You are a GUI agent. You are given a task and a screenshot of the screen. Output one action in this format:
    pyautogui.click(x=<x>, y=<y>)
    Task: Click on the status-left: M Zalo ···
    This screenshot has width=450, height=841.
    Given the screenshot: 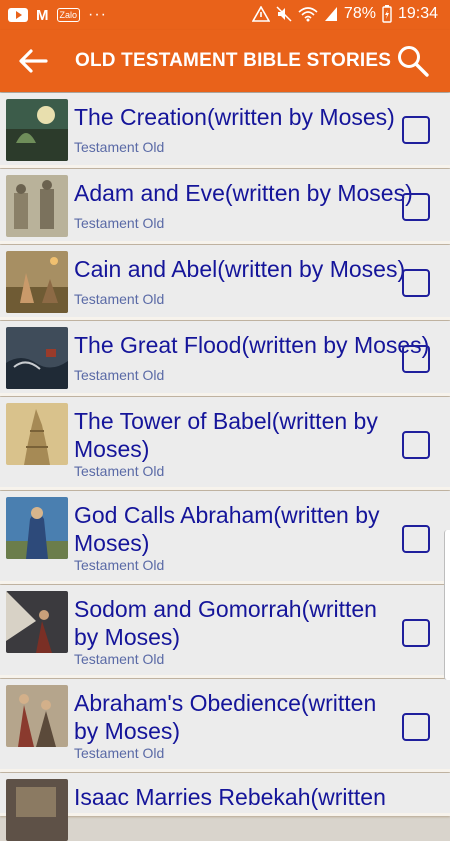 What is the action you would take?
    pyautogui.click(x=57, y=15)
    